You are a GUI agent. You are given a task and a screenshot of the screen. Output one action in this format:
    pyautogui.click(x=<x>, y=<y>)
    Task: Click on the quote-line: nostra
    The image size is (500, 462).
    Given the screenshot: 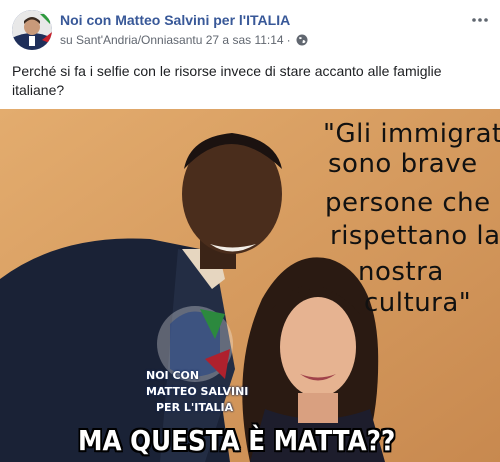 What is the action you would take?
    pyautogui.click(x=401, y=272)
    